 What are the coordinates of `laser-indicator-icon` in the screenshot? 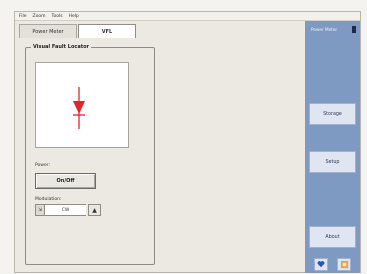 It's located at (79, 108).